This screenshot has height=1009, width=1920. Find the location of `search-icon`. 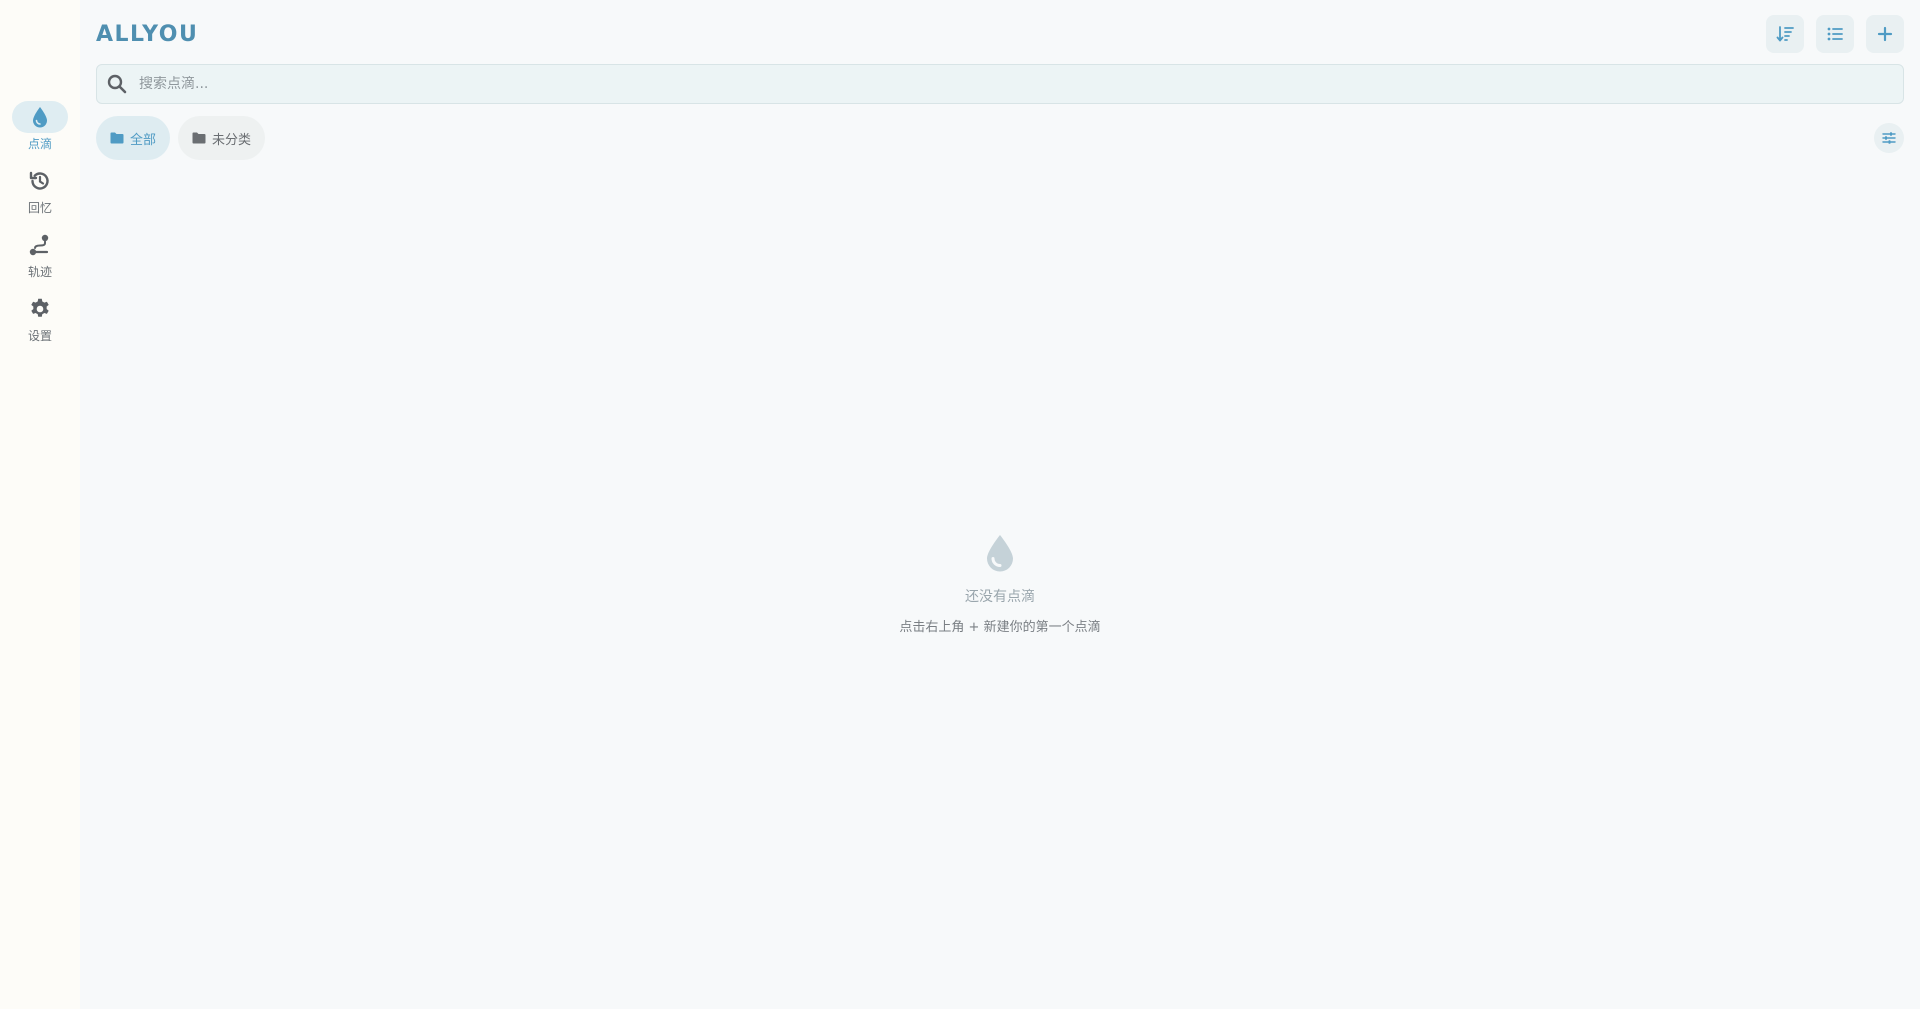

search-icon is located at coordinates (117, 84).